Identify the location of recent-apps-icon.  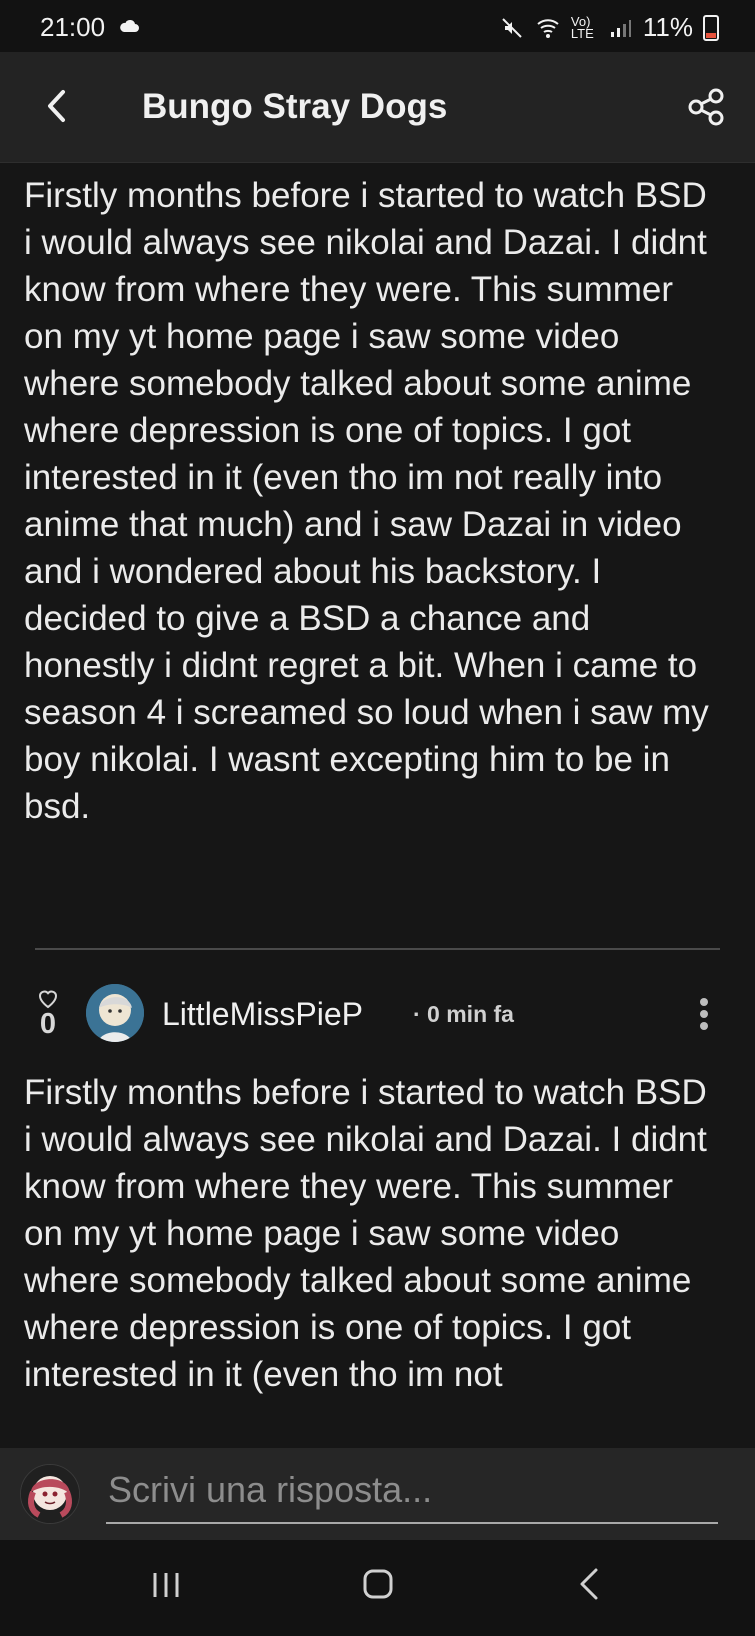
(166, 1585).